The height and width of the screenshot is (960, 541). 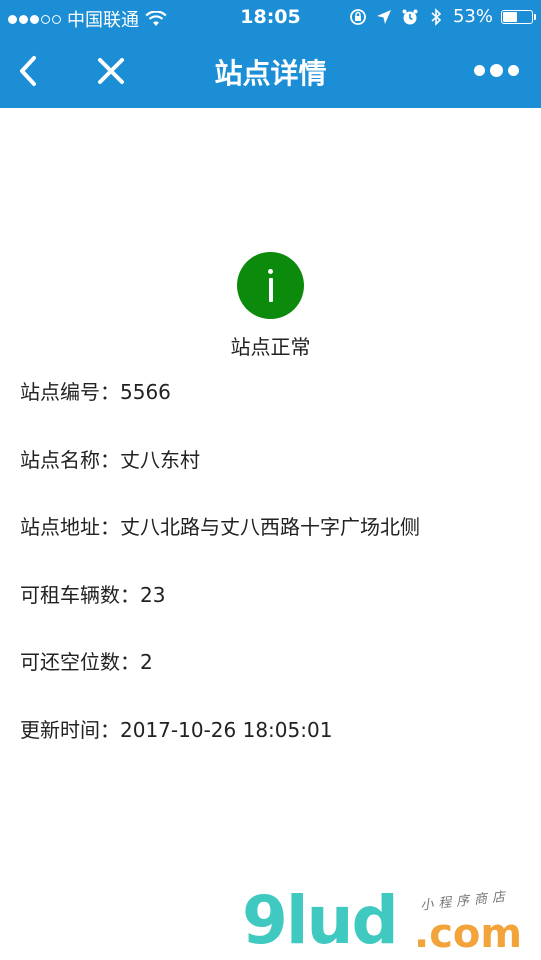 I want to click on status-right: 53%, so click(x=442, y=16).